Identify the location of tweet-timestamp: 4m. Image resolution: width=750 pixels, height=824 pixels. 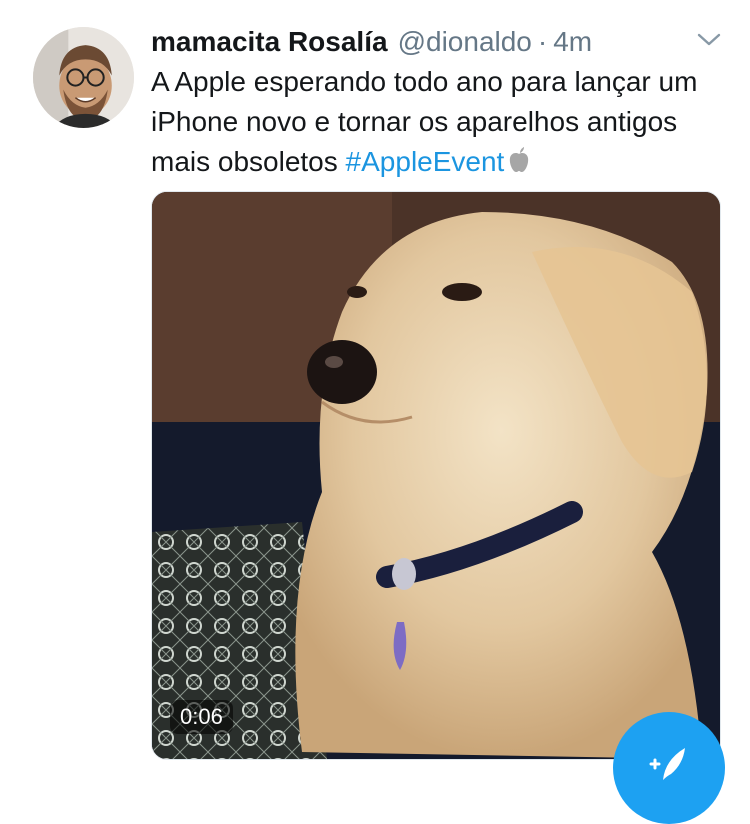
(572, 42).